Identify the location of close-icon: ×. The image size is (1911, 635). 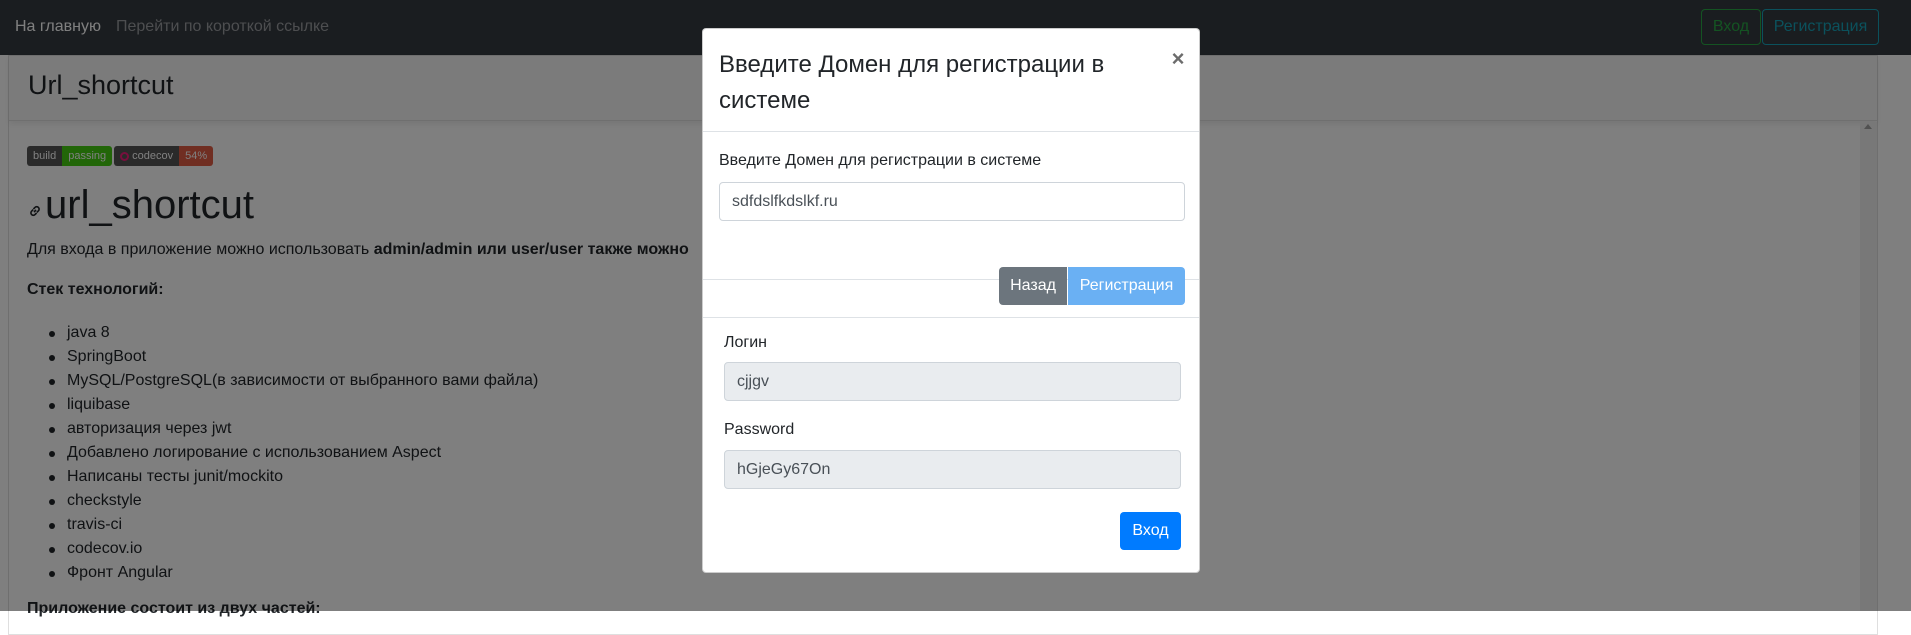
(1178, 59).